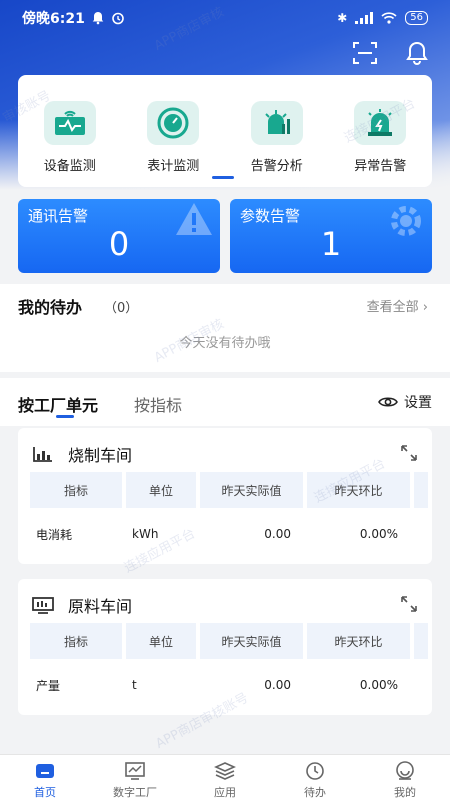 Image resolution: width=450 pixels, height=800 pixels. Describe the element at coordinates (65, 416) in the screenshot. I see `active-tab-underline` at that location.